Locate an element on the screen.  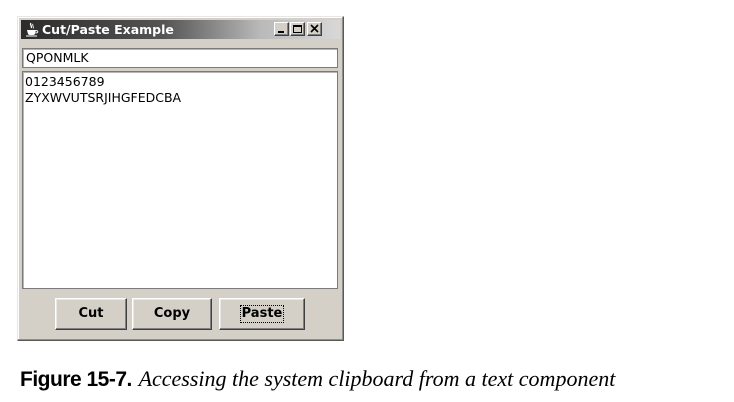
text-area-line: 0123456789 is located at coordinates (65, 81).